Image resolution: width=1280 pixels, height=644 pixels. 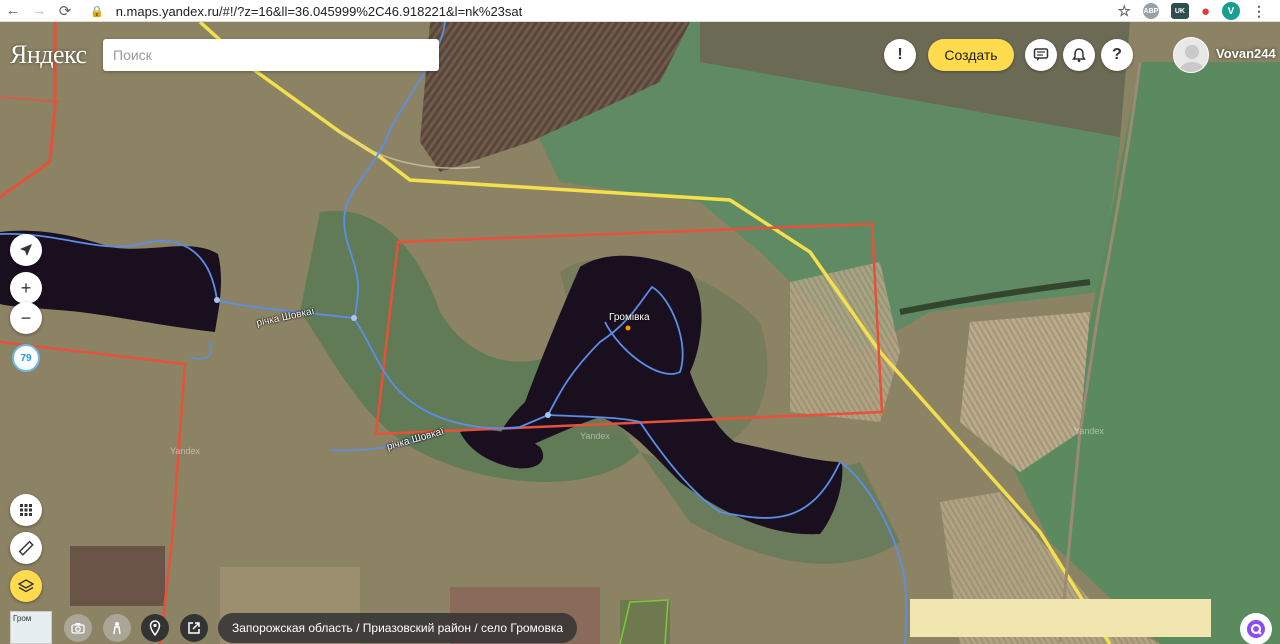 What do you see at coordinates (185, 451) in the screenshot?
I see `yandex-watermark-left: Yandex` at bounding box center [185, 451].